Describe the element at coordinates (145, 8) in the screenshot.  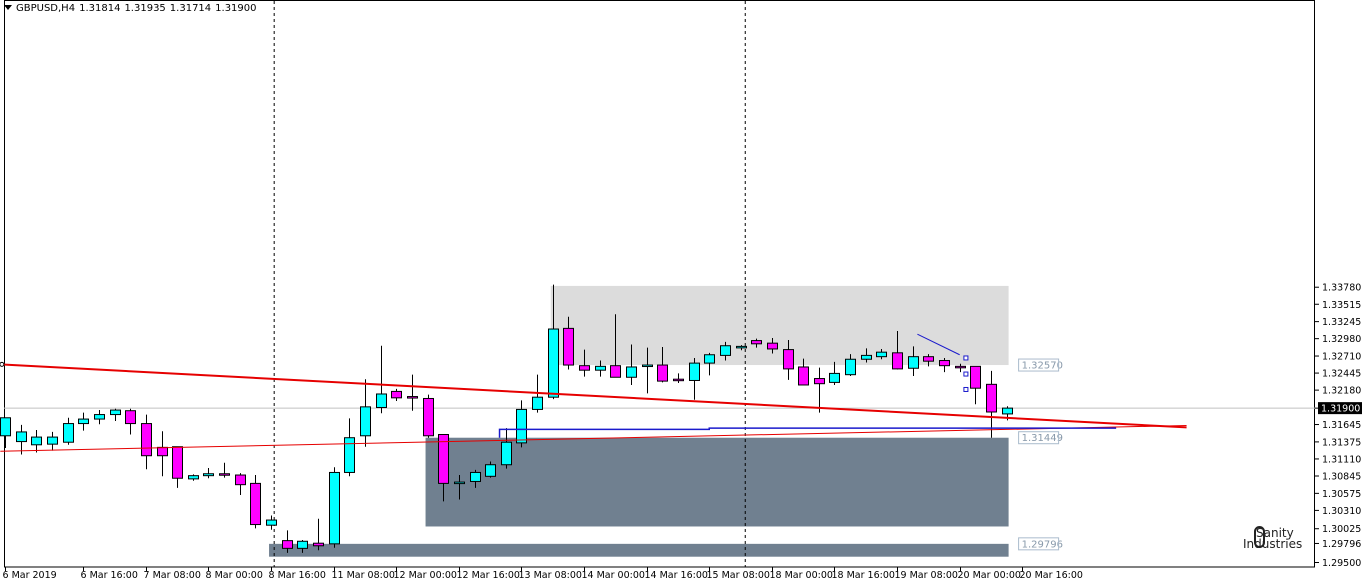
I see `high-value: 1.31935` at that location.